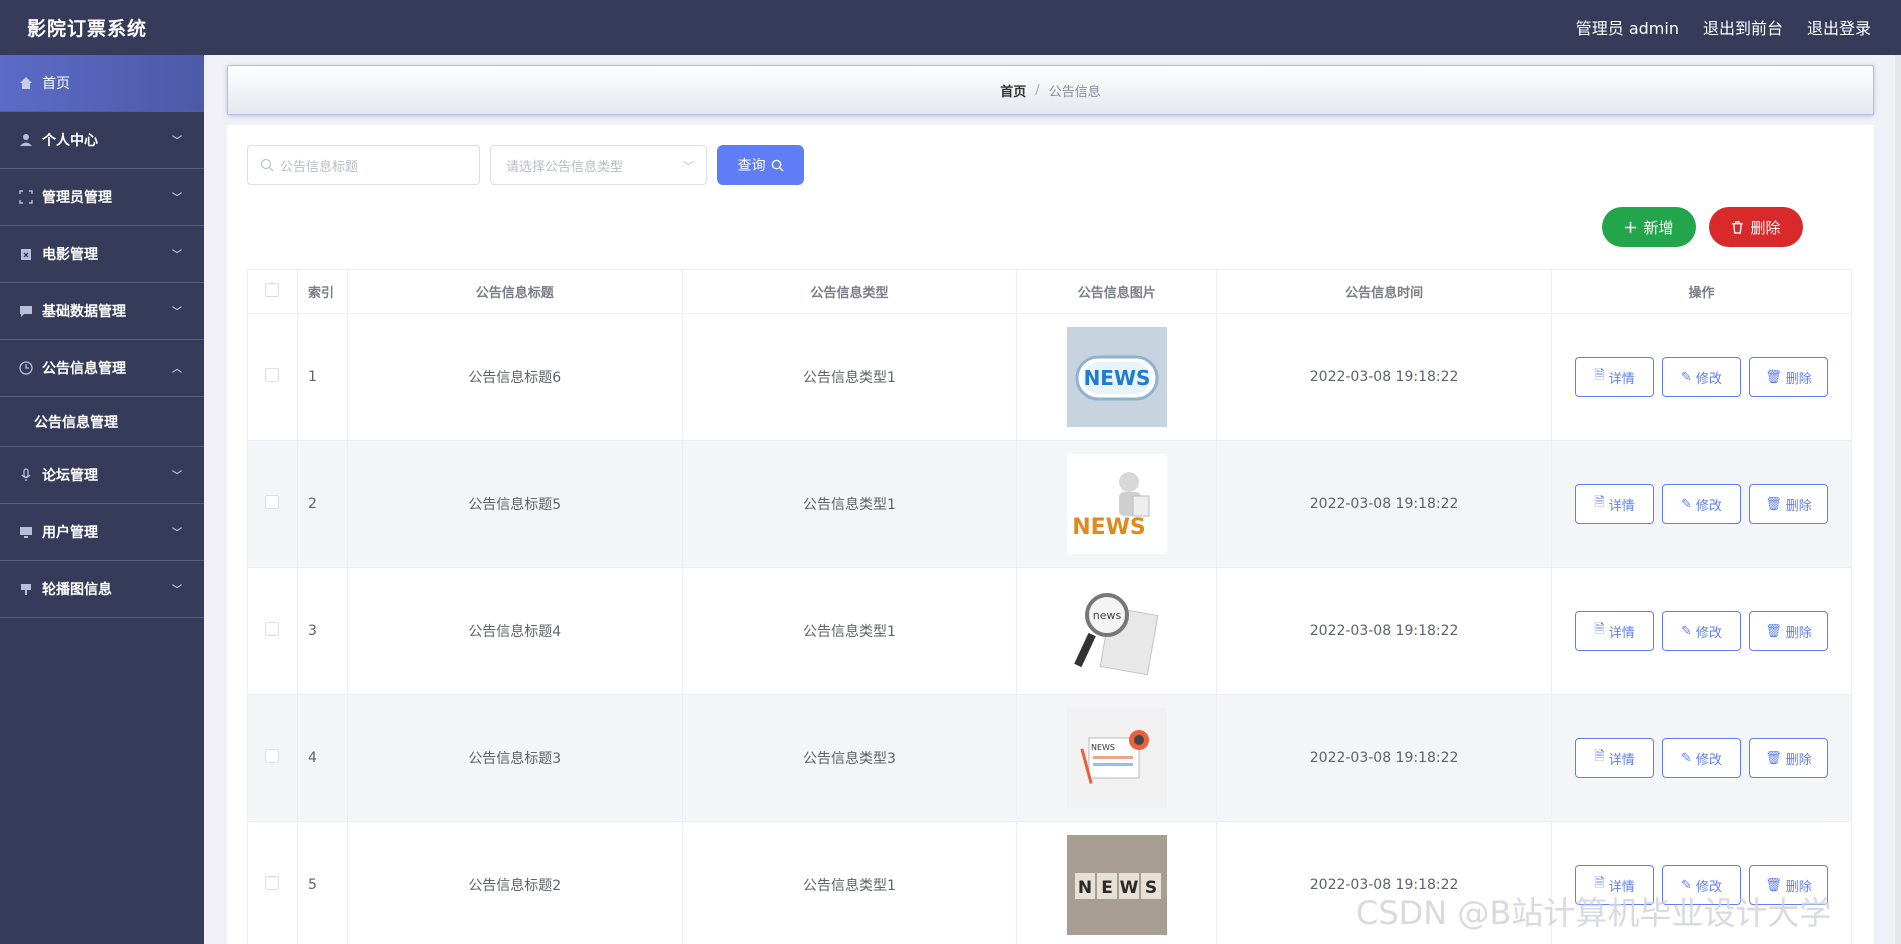 The width and height of the screenshot is (1901, 944). I want to click on sign-icon, so click(26, 589).